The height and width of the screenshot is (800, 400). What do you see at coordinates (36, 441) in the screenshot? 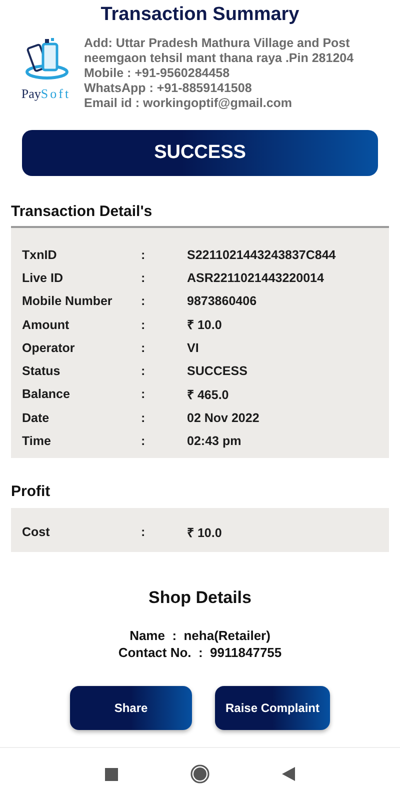
I see `field-label: Time` at bounding box center [36, 441].